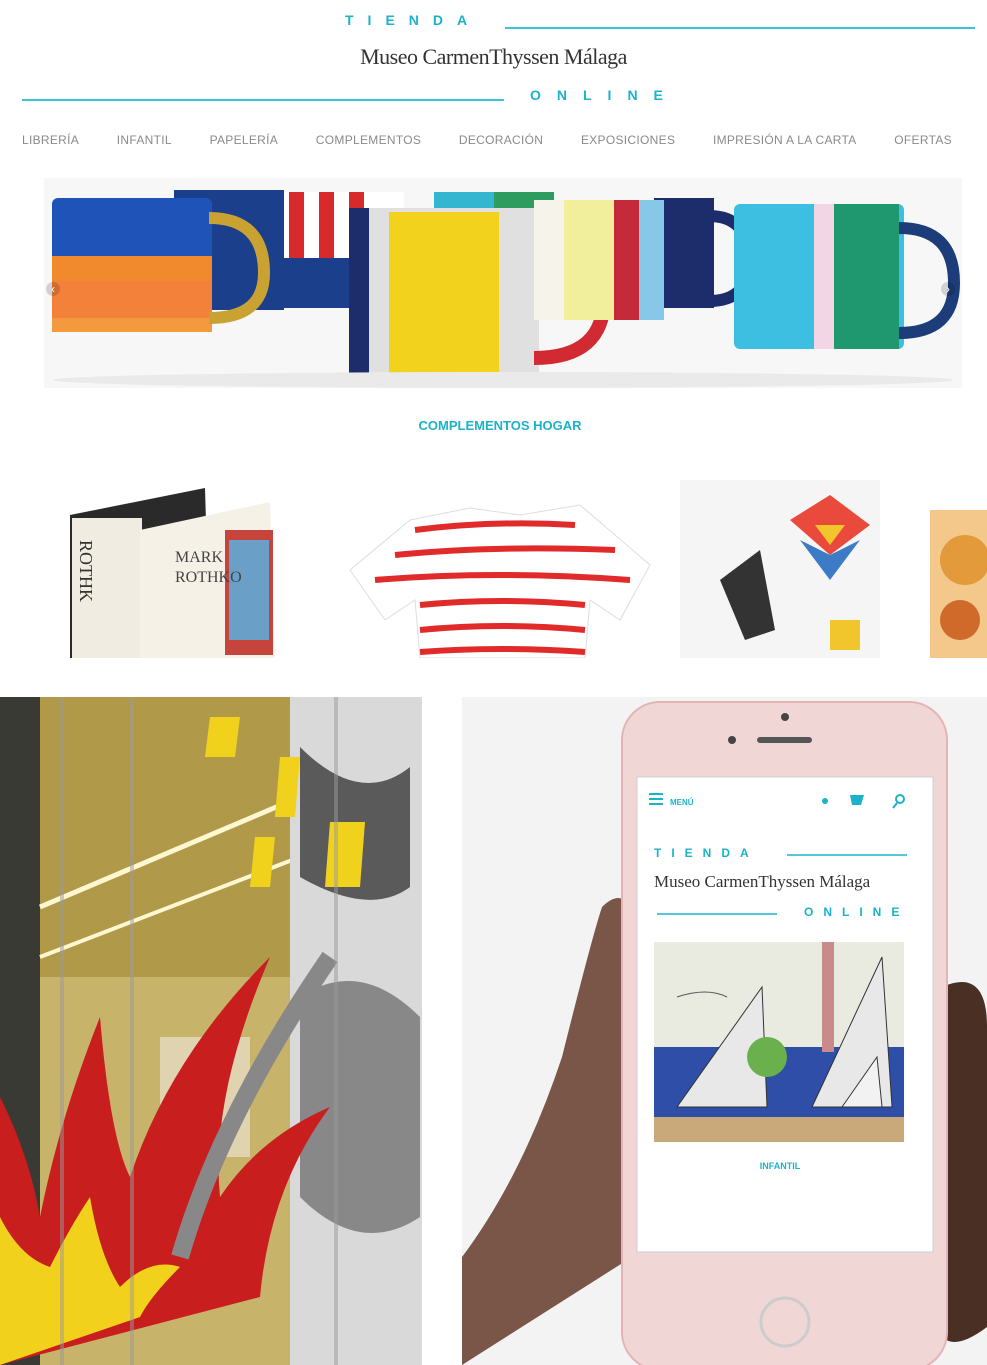 The image size is (987, 1365). What do you see at coordinates (762, 881) in the screenshot?
I see `phone-brand: Museo CarmenThyssen Málaga` at bounding box center [762, 881].